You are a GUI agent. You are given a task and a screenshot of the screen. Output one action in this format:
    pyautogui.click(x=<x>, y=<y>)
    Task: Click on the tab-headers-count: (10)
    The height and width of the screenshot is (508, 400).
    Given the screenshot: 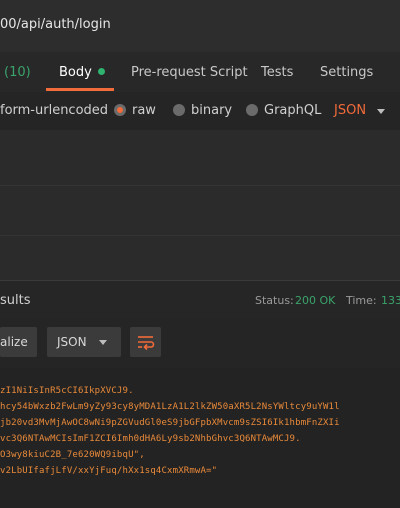 What is the action you would take?
    pyautogui.click(x=17, y=72)
    